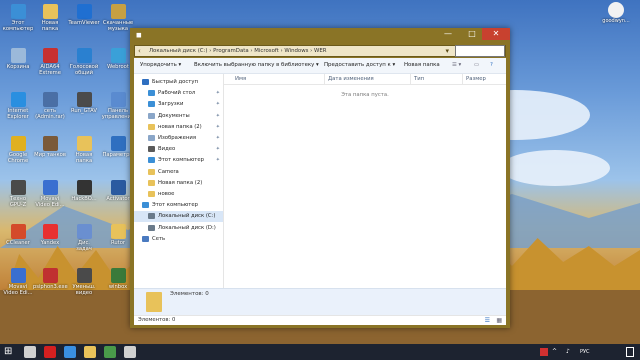  Describe the element at coordinates (50, 352) in the screenshot. I see `taskbar-opera-icon` at that location.